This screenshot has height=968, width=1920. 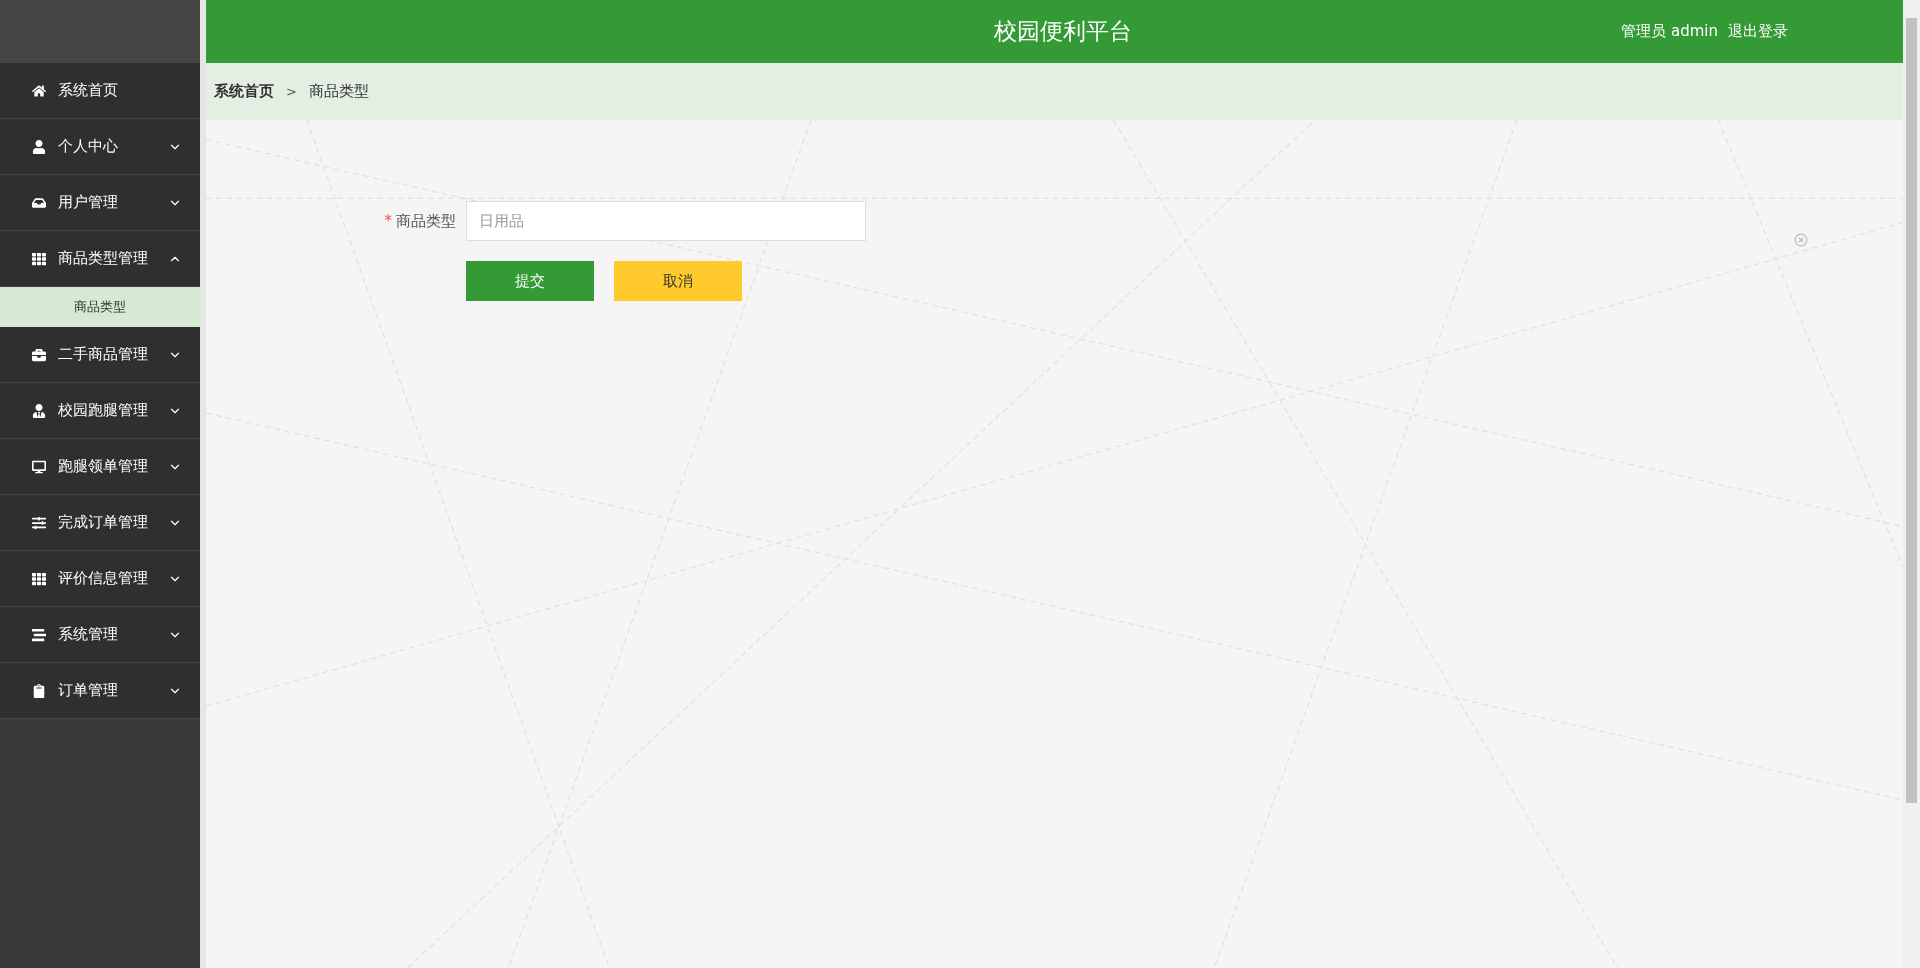 What do you see at coordinates (1063, 31) in the screenshot?
I see `app-title: 校园便利平台` at bounding box center [1063, 31].